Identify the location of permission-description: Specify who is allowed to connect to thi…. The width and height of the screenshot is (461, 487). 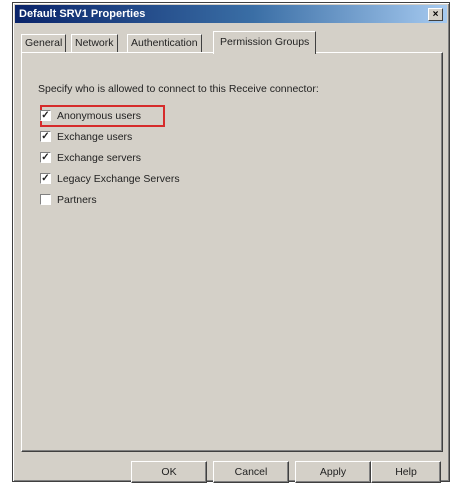
(178, 89).